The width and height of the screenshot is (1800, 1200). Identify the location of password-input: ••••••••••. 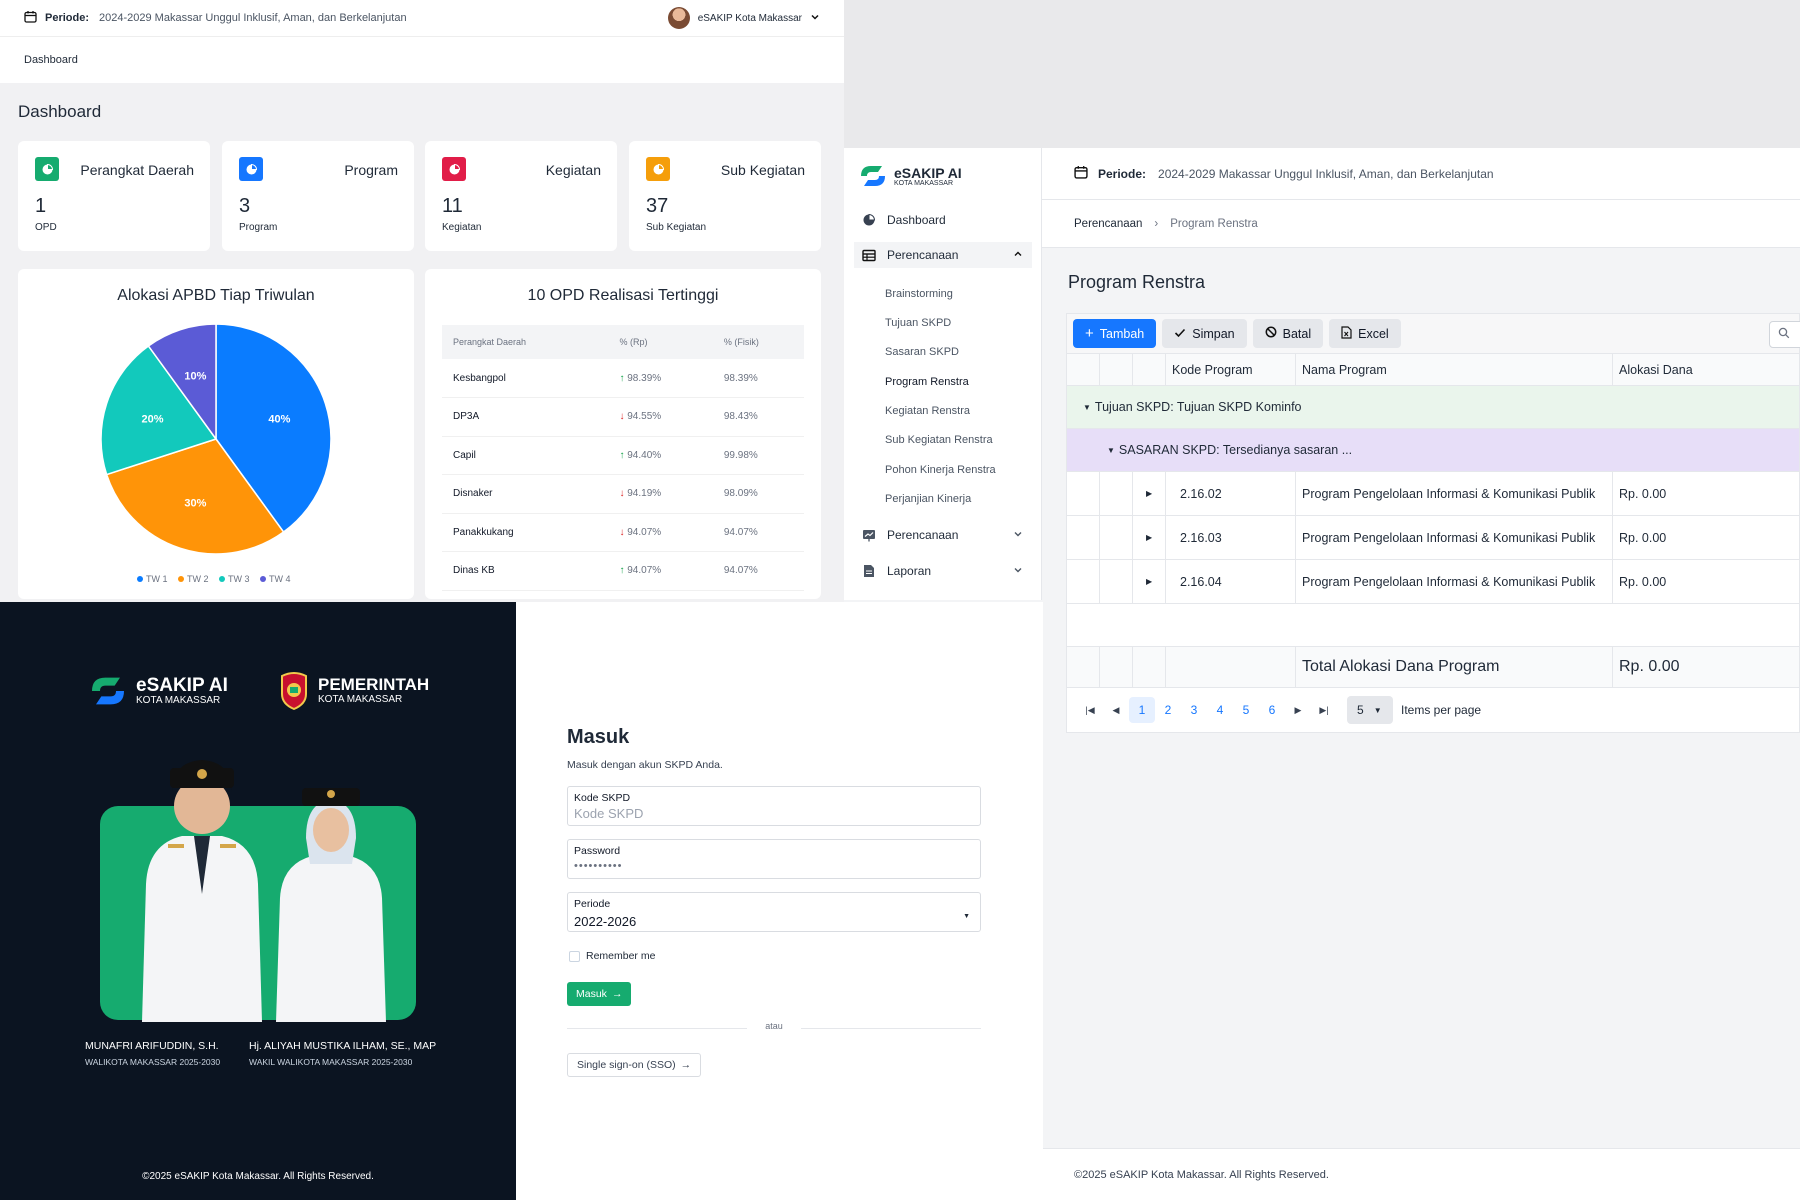
(598, 866).